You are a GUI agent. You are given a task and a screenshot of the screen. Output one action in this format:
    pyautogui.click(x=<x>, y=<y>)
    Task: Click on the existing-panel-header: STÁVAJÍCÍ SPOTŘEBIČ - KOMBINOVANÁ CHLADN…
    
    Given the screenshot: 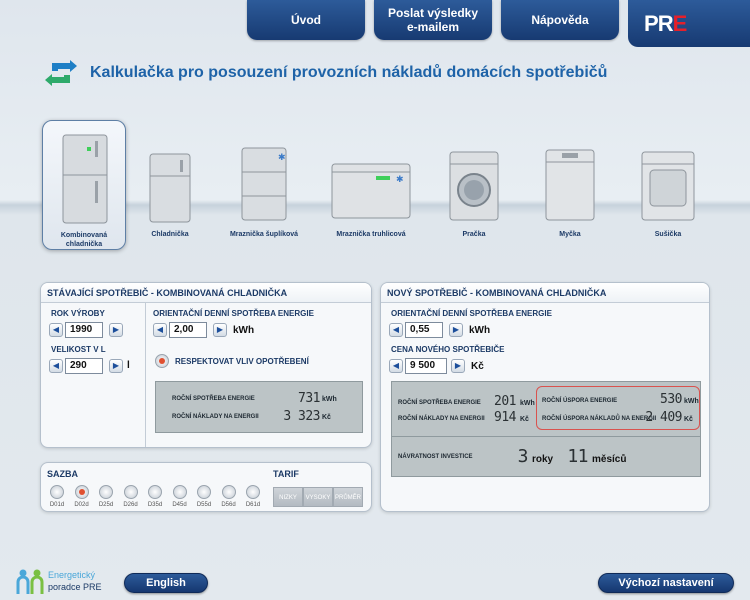 What is the action you would take?
    pyautogui.click(x=206, y=293)
    